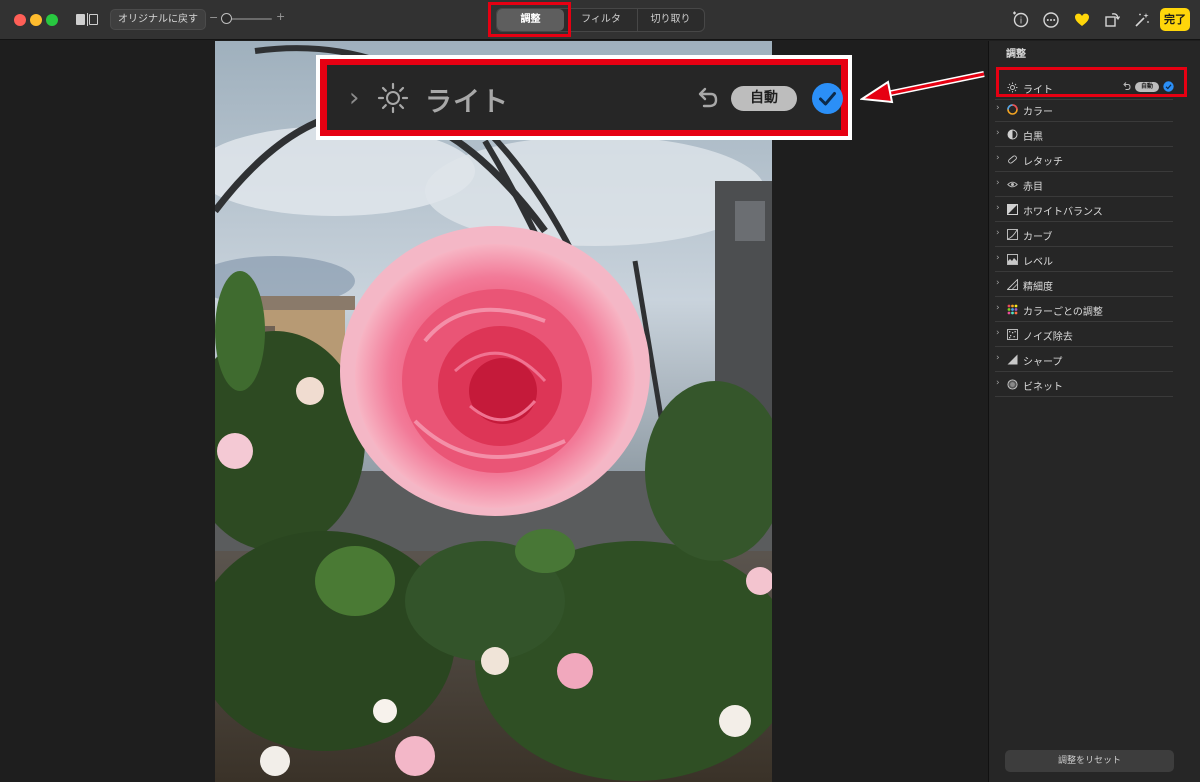 The width and height of the screenshot is (1200, 782). What do you see at coordinates (87, 19) in the screenshot?
I see `before-after-split-icon` at bounding box center [87, 19].